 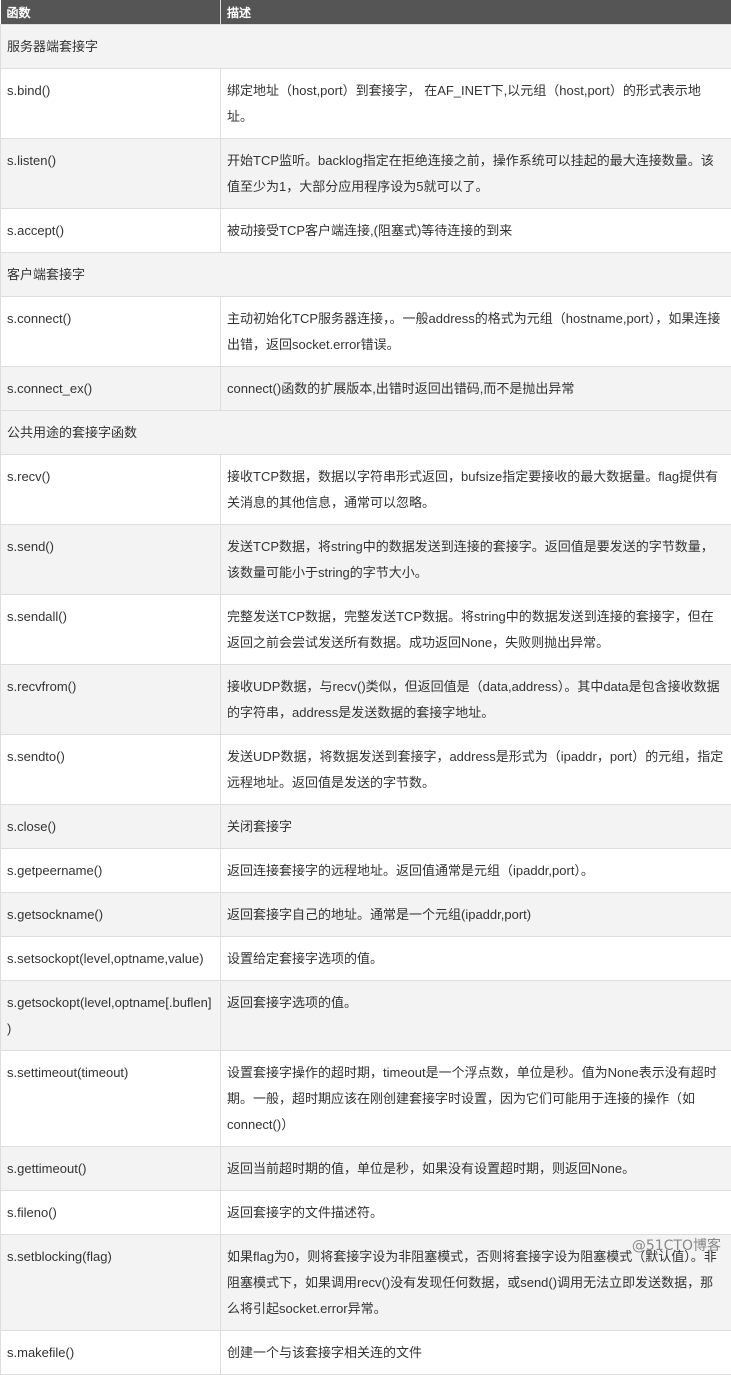 I want to click on function-name: s.gettimeout(), so click(x=111, y=1169).